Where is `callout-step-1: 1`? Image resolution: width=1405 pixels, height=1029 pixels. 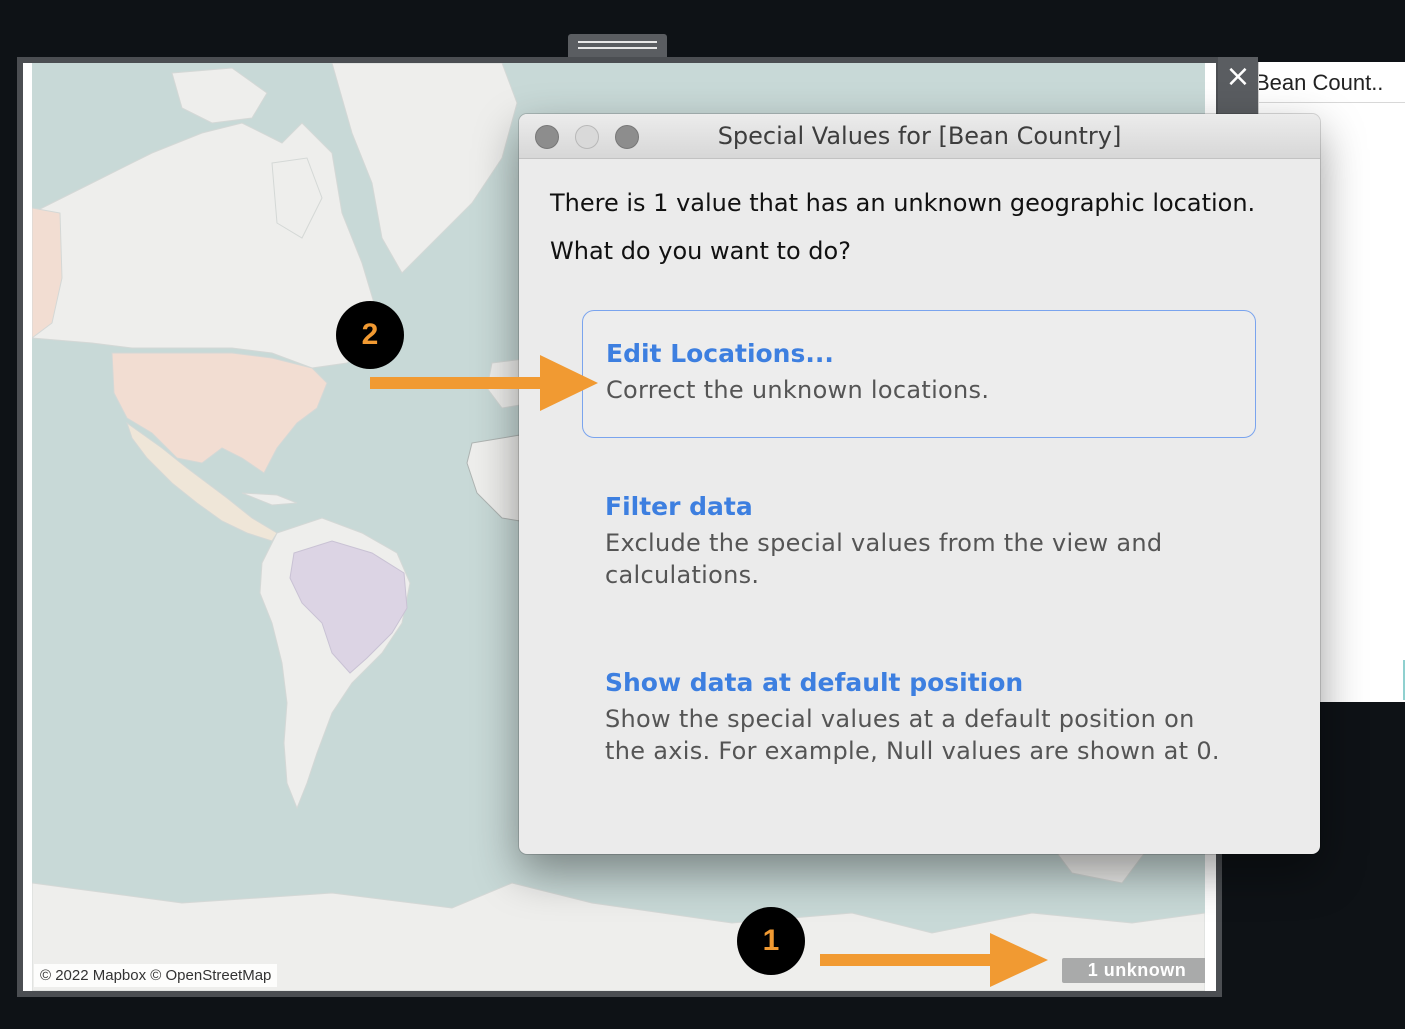 callout-step-1: 1 is located at coordinates (771, 941).